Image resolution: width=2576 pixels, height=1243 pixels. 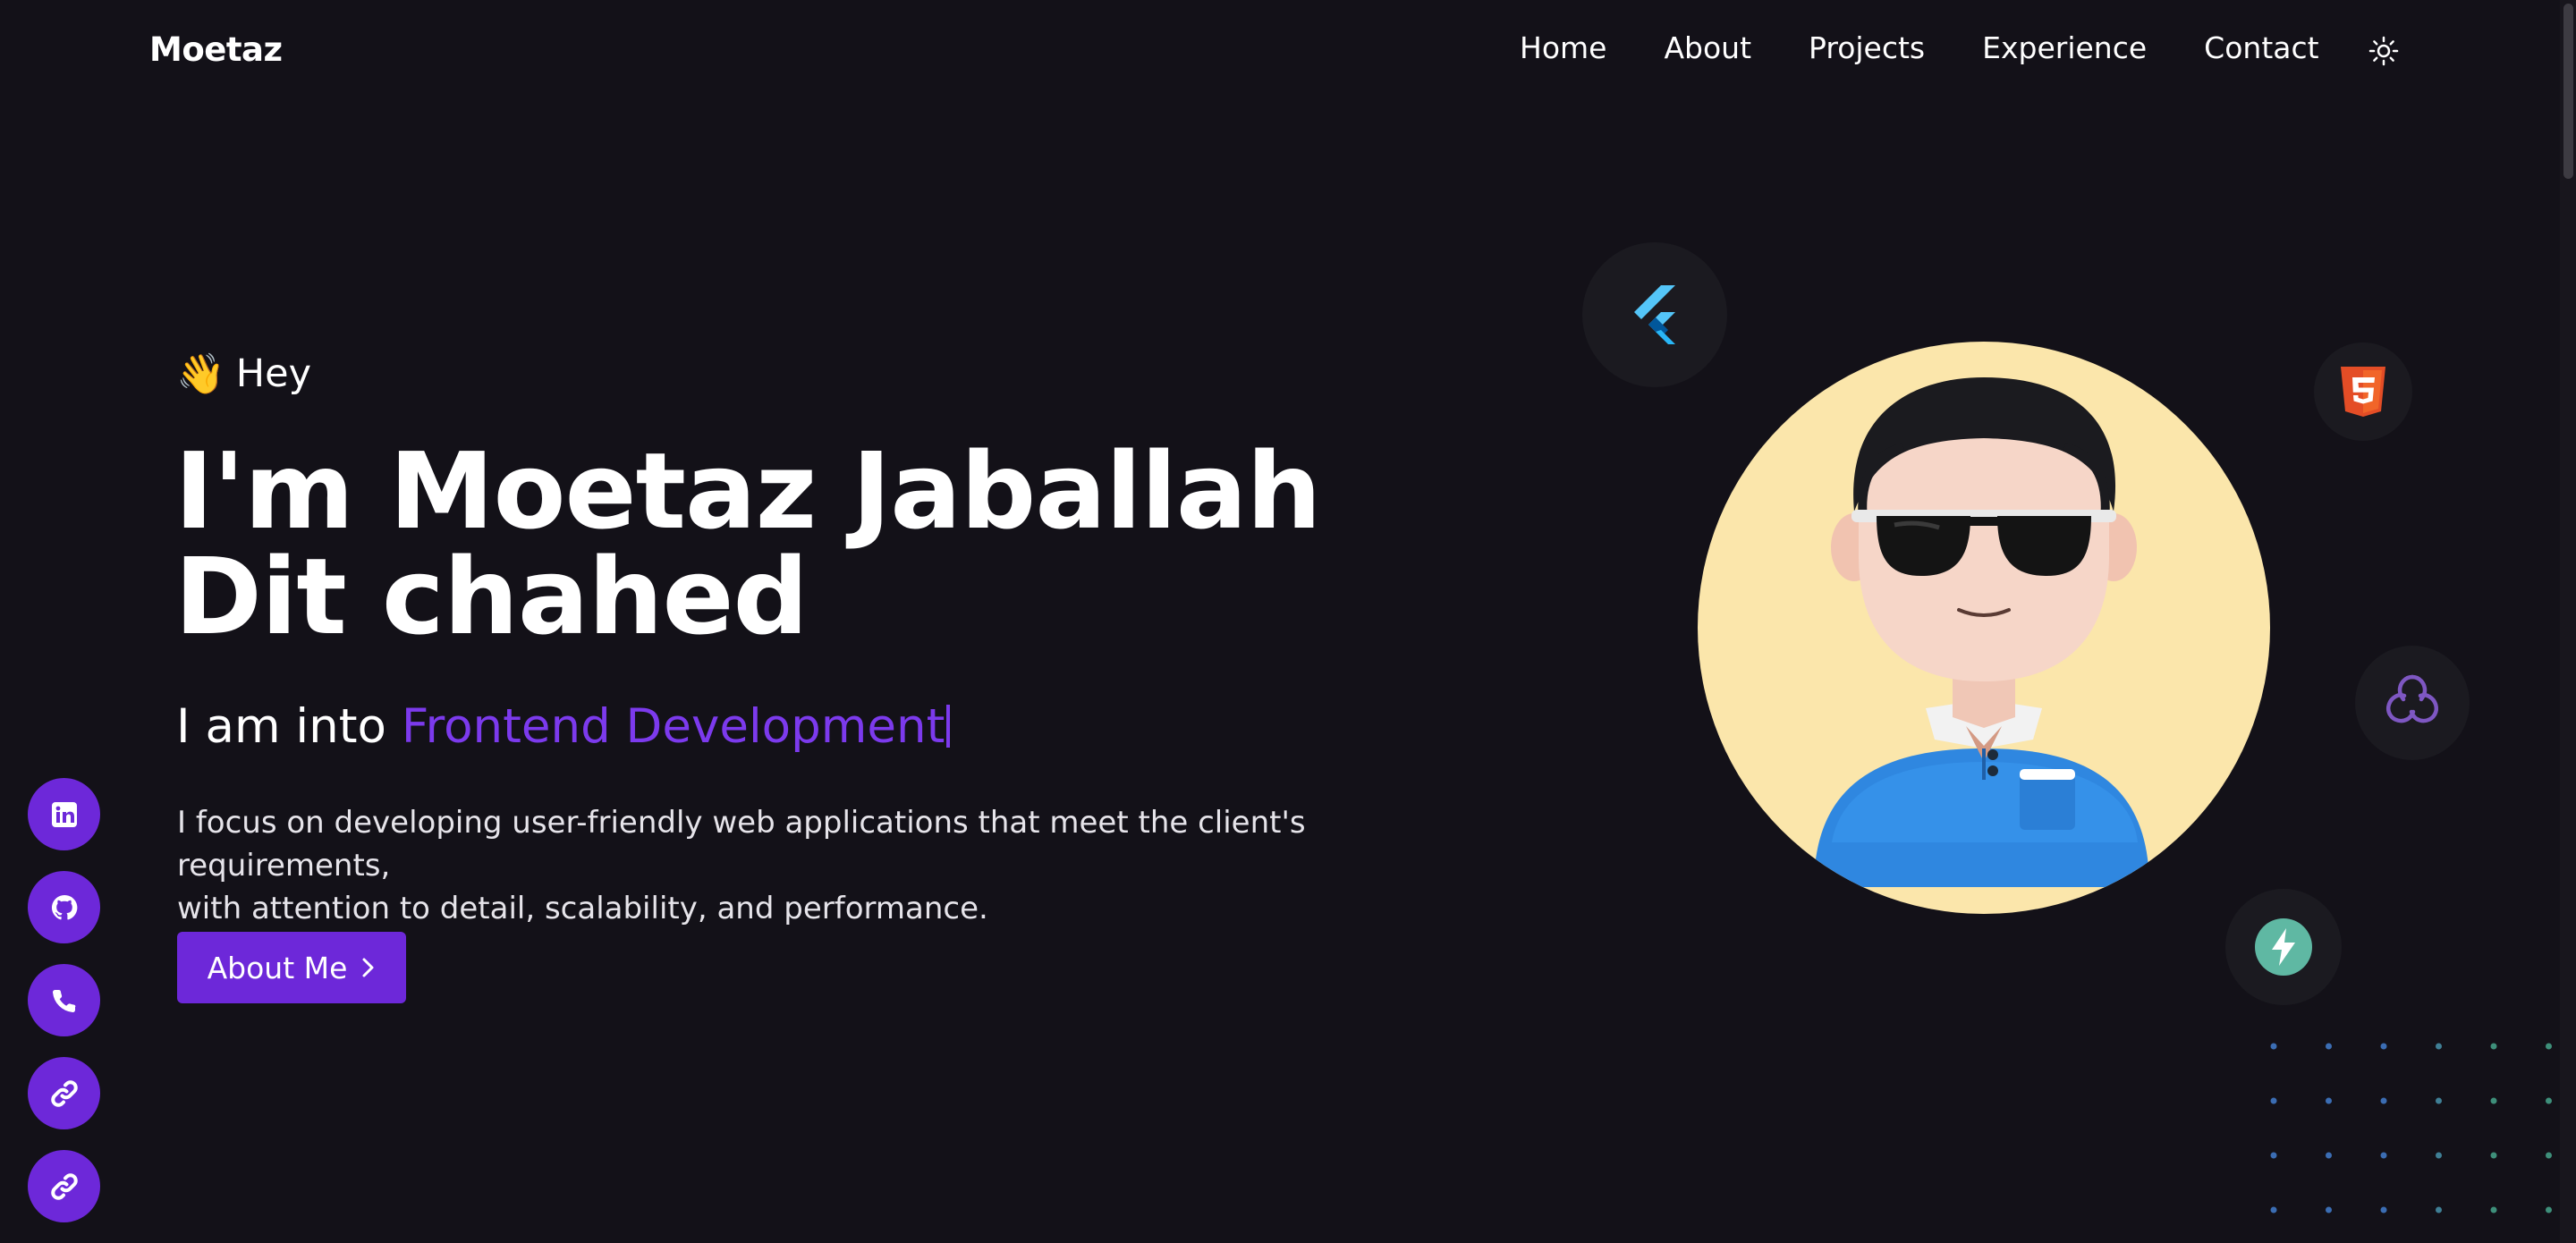 I want to click on profile-avatar, so click(x=1984, y=628).